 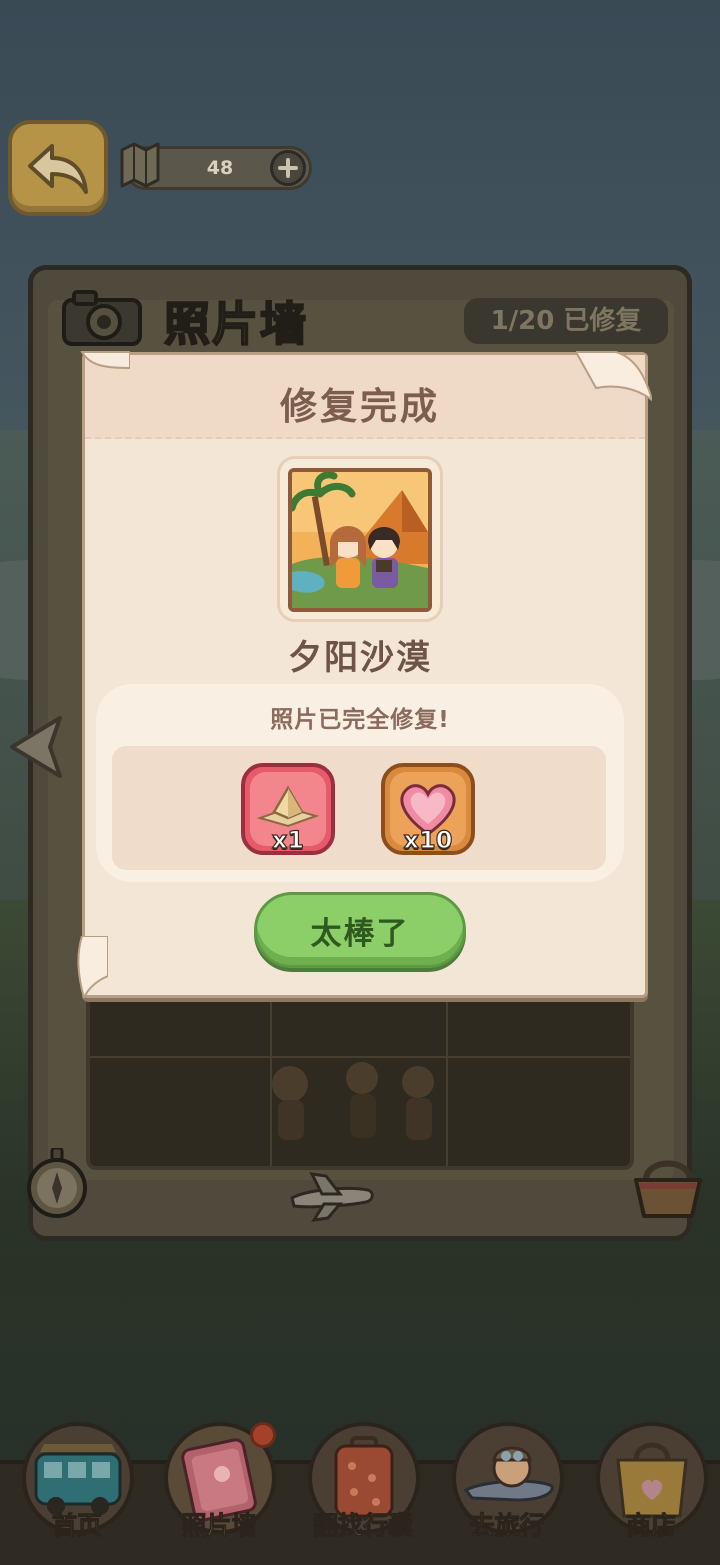 I want to click on reward-tray, so click(x=359, y=808).